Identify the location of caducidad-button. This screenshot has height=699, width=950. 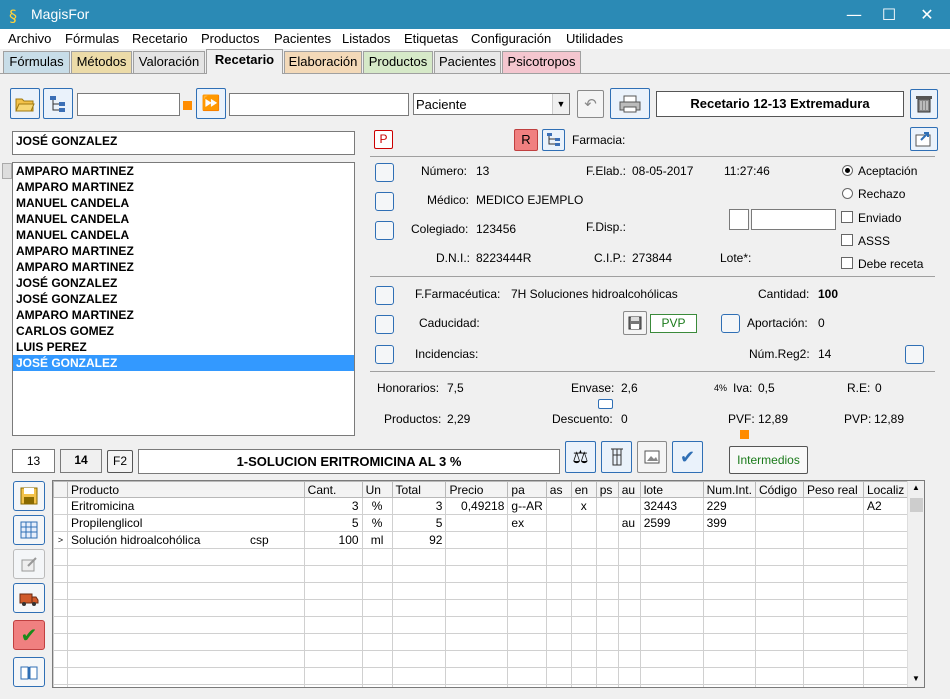
(384, 324).